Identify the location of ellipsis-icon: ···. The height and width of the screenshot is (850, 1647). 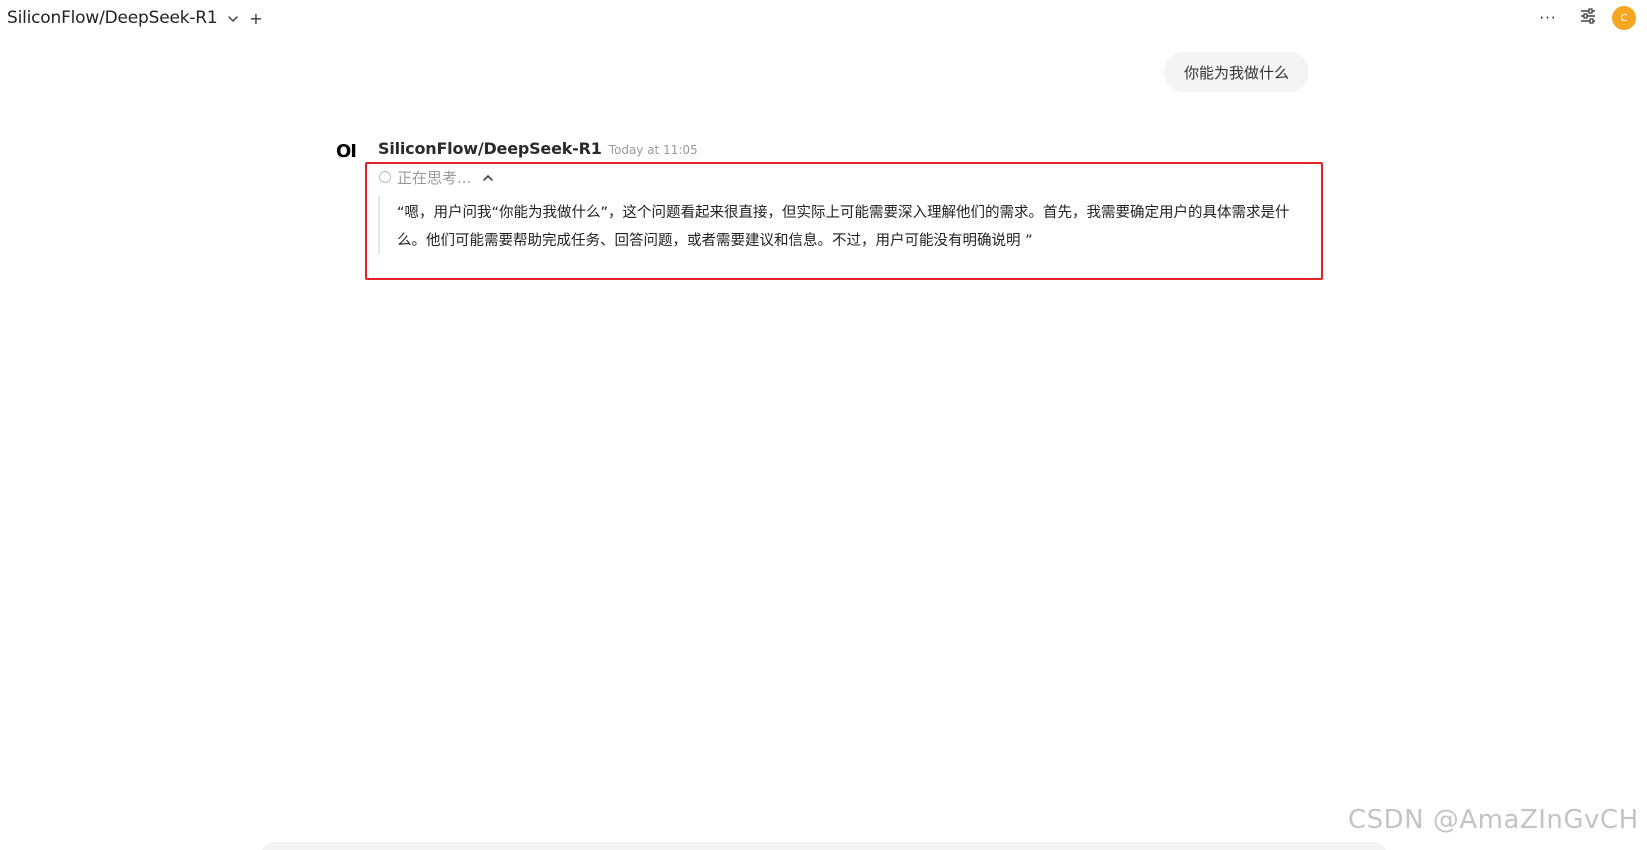
(1548, 18).